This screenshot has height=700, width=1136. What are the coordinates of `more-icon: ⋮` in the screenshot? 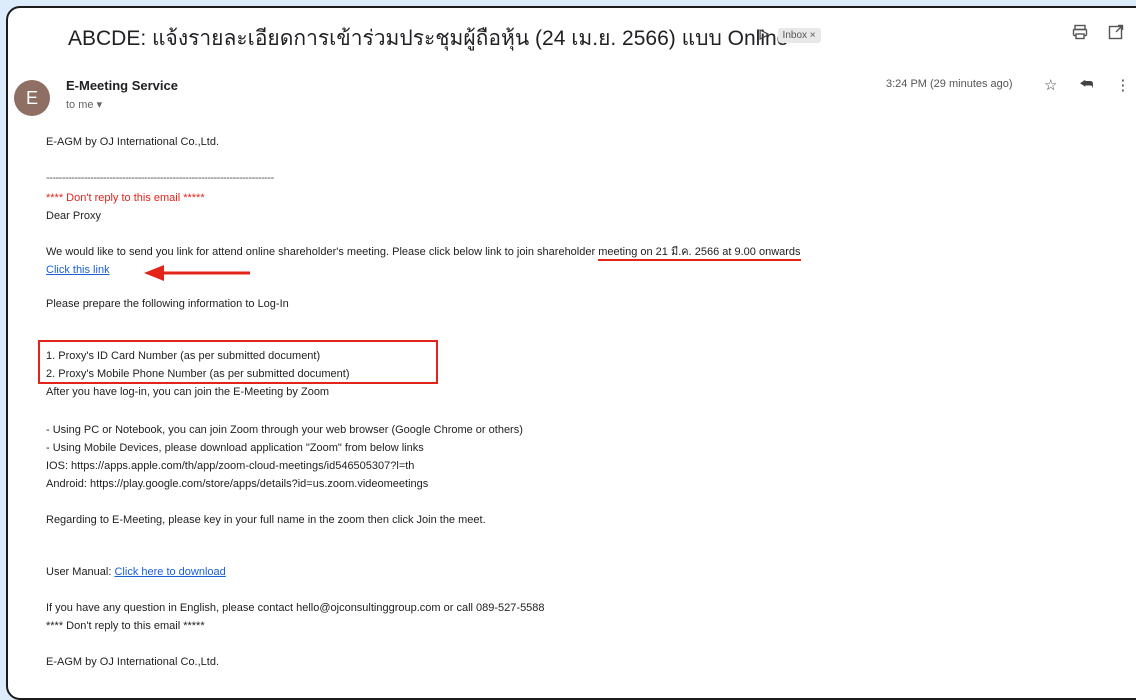 It's located at (1122, 85).